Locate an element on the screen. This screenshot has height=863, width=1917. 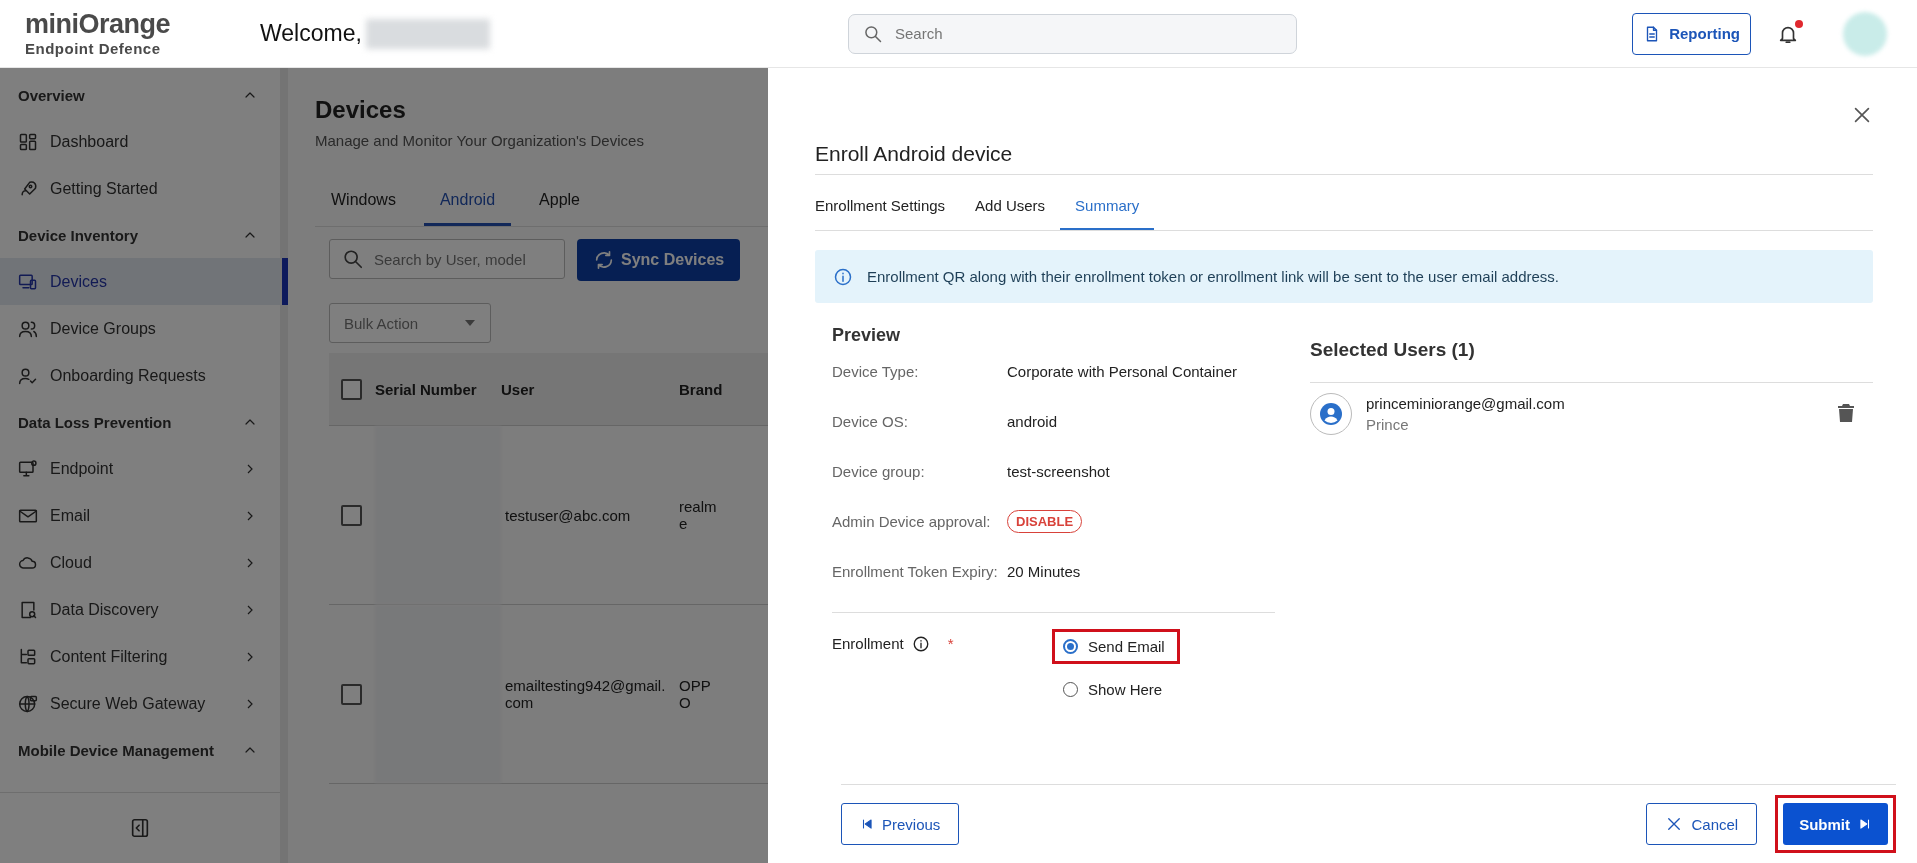
search-box: Search is located at coordinates (1072, 33).